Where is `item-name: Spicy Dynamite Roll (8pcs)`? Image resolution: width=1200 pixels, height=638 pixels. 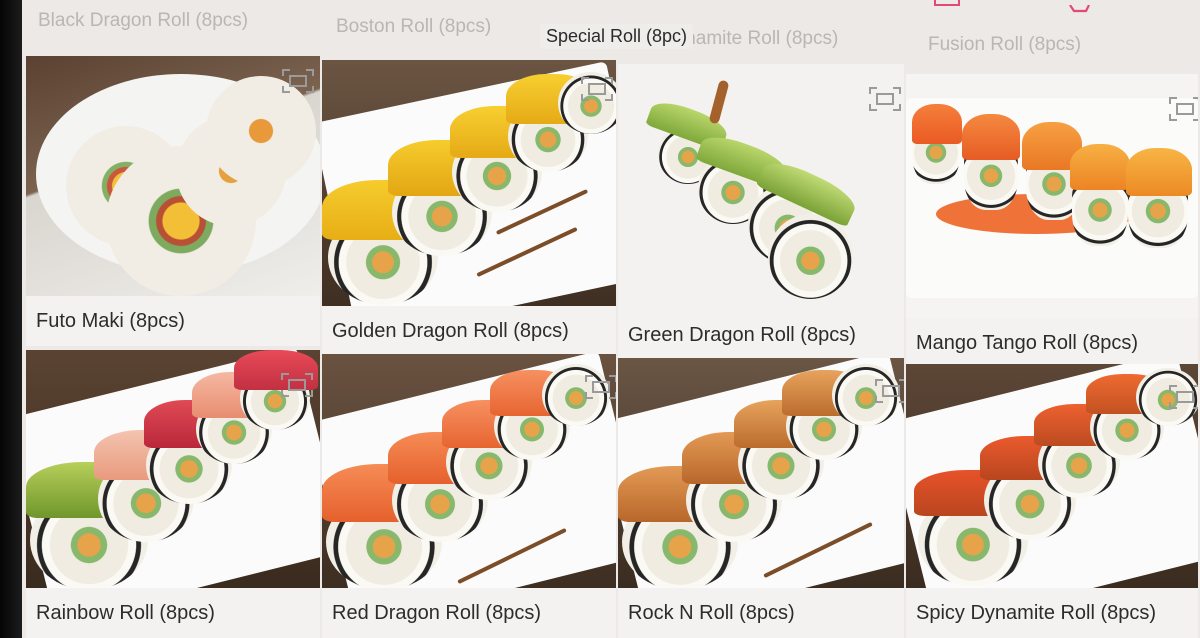 item-name: Spicy Dynamite Roll (8pcs) is located at coordinates (1052, 613).